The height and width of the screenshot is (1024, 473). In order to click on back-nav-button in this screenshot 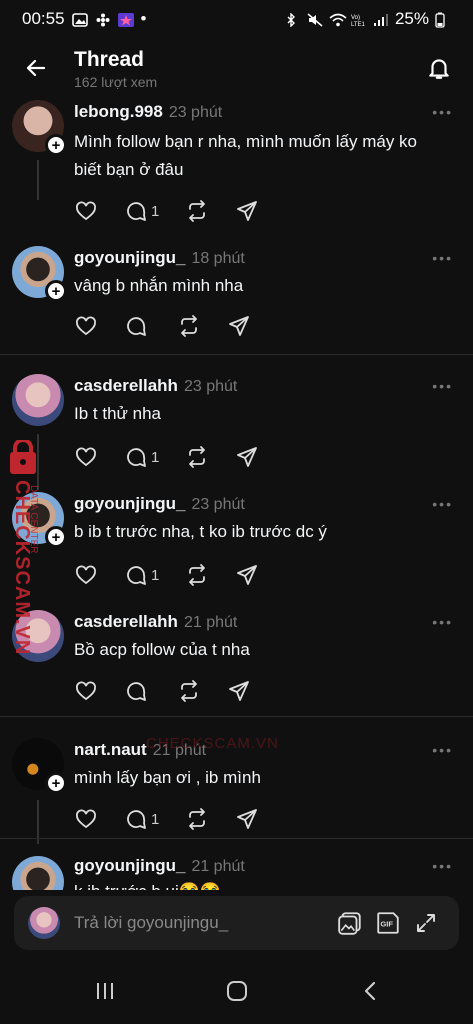, I will do `click(371, 991)`.